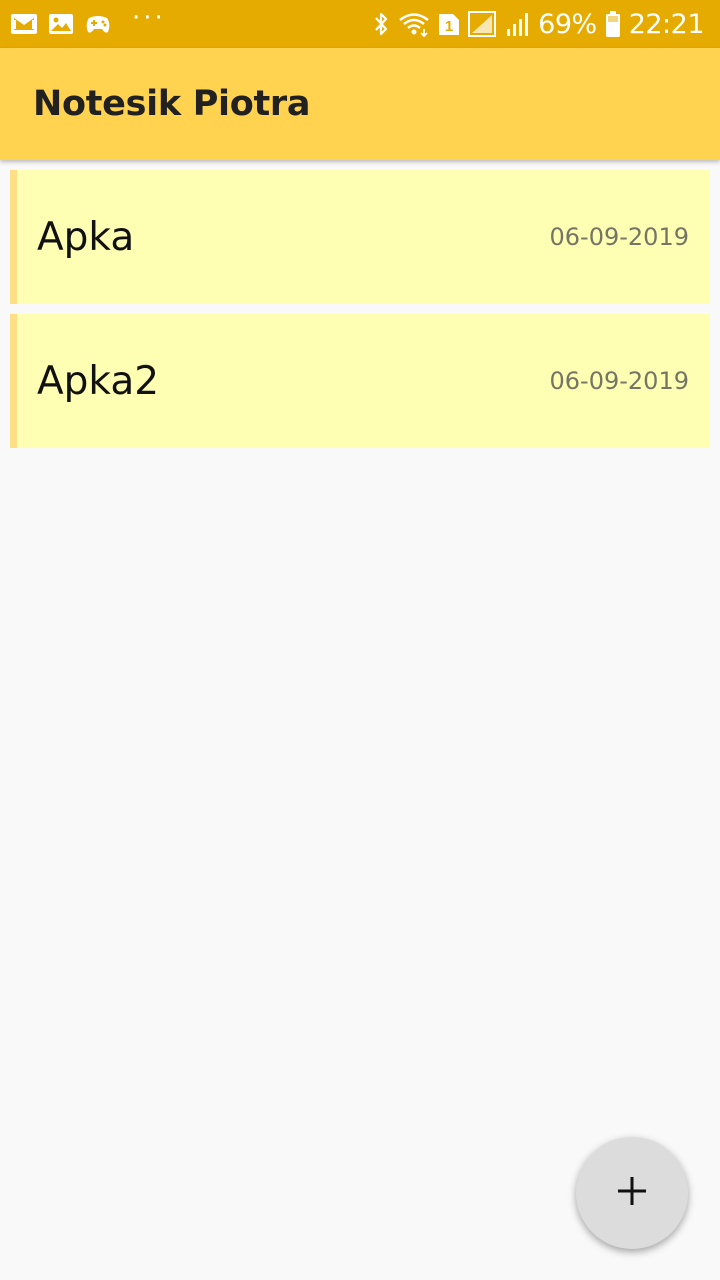  What do you see at coordinates (360, 104) in the screenshot?
I see `app-bar: Notesik Piotra` at bounding box center [360, 104].